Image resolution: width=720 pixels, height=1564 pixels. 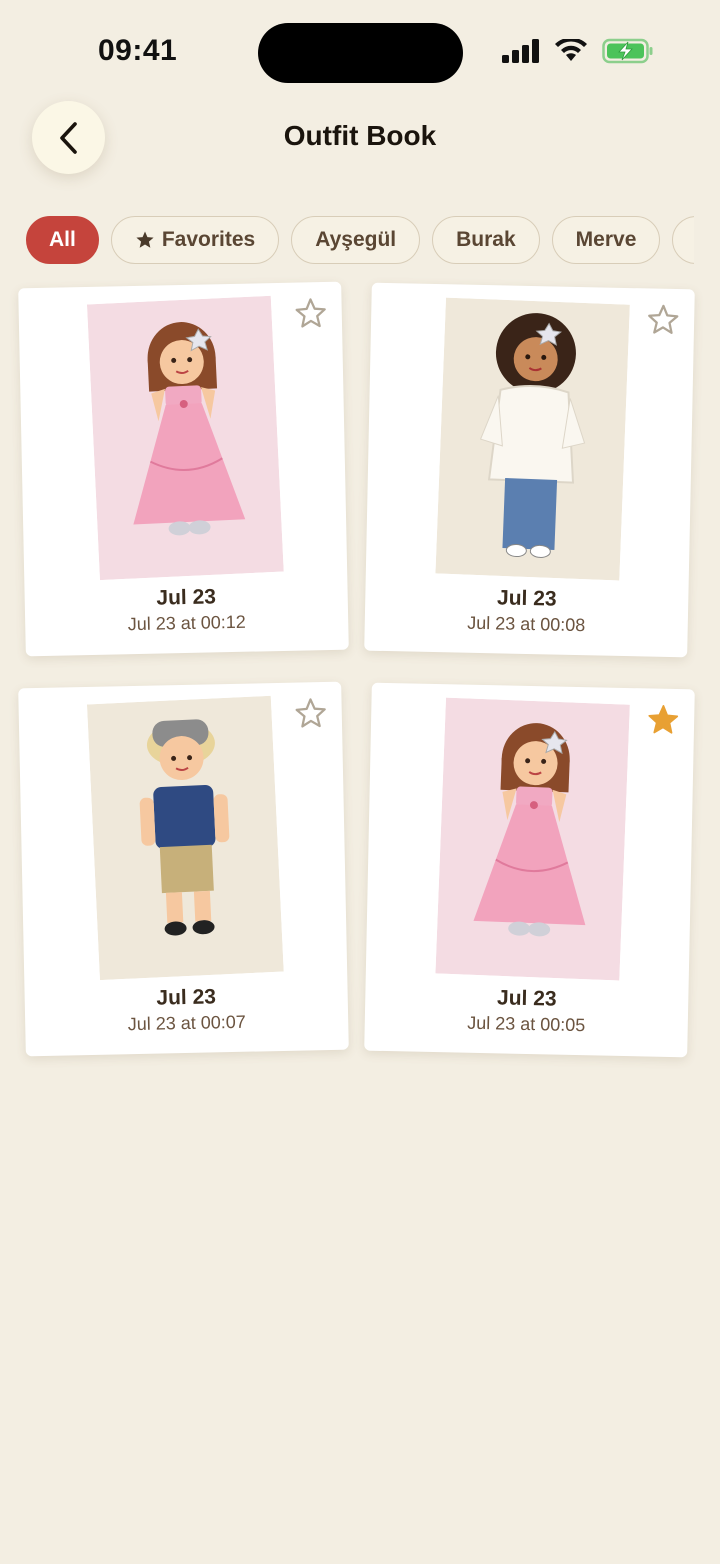 What do you see at coordinates (571, 50) in the screenshot?
I see `wifi-icon` at bounding box center [571, 50].